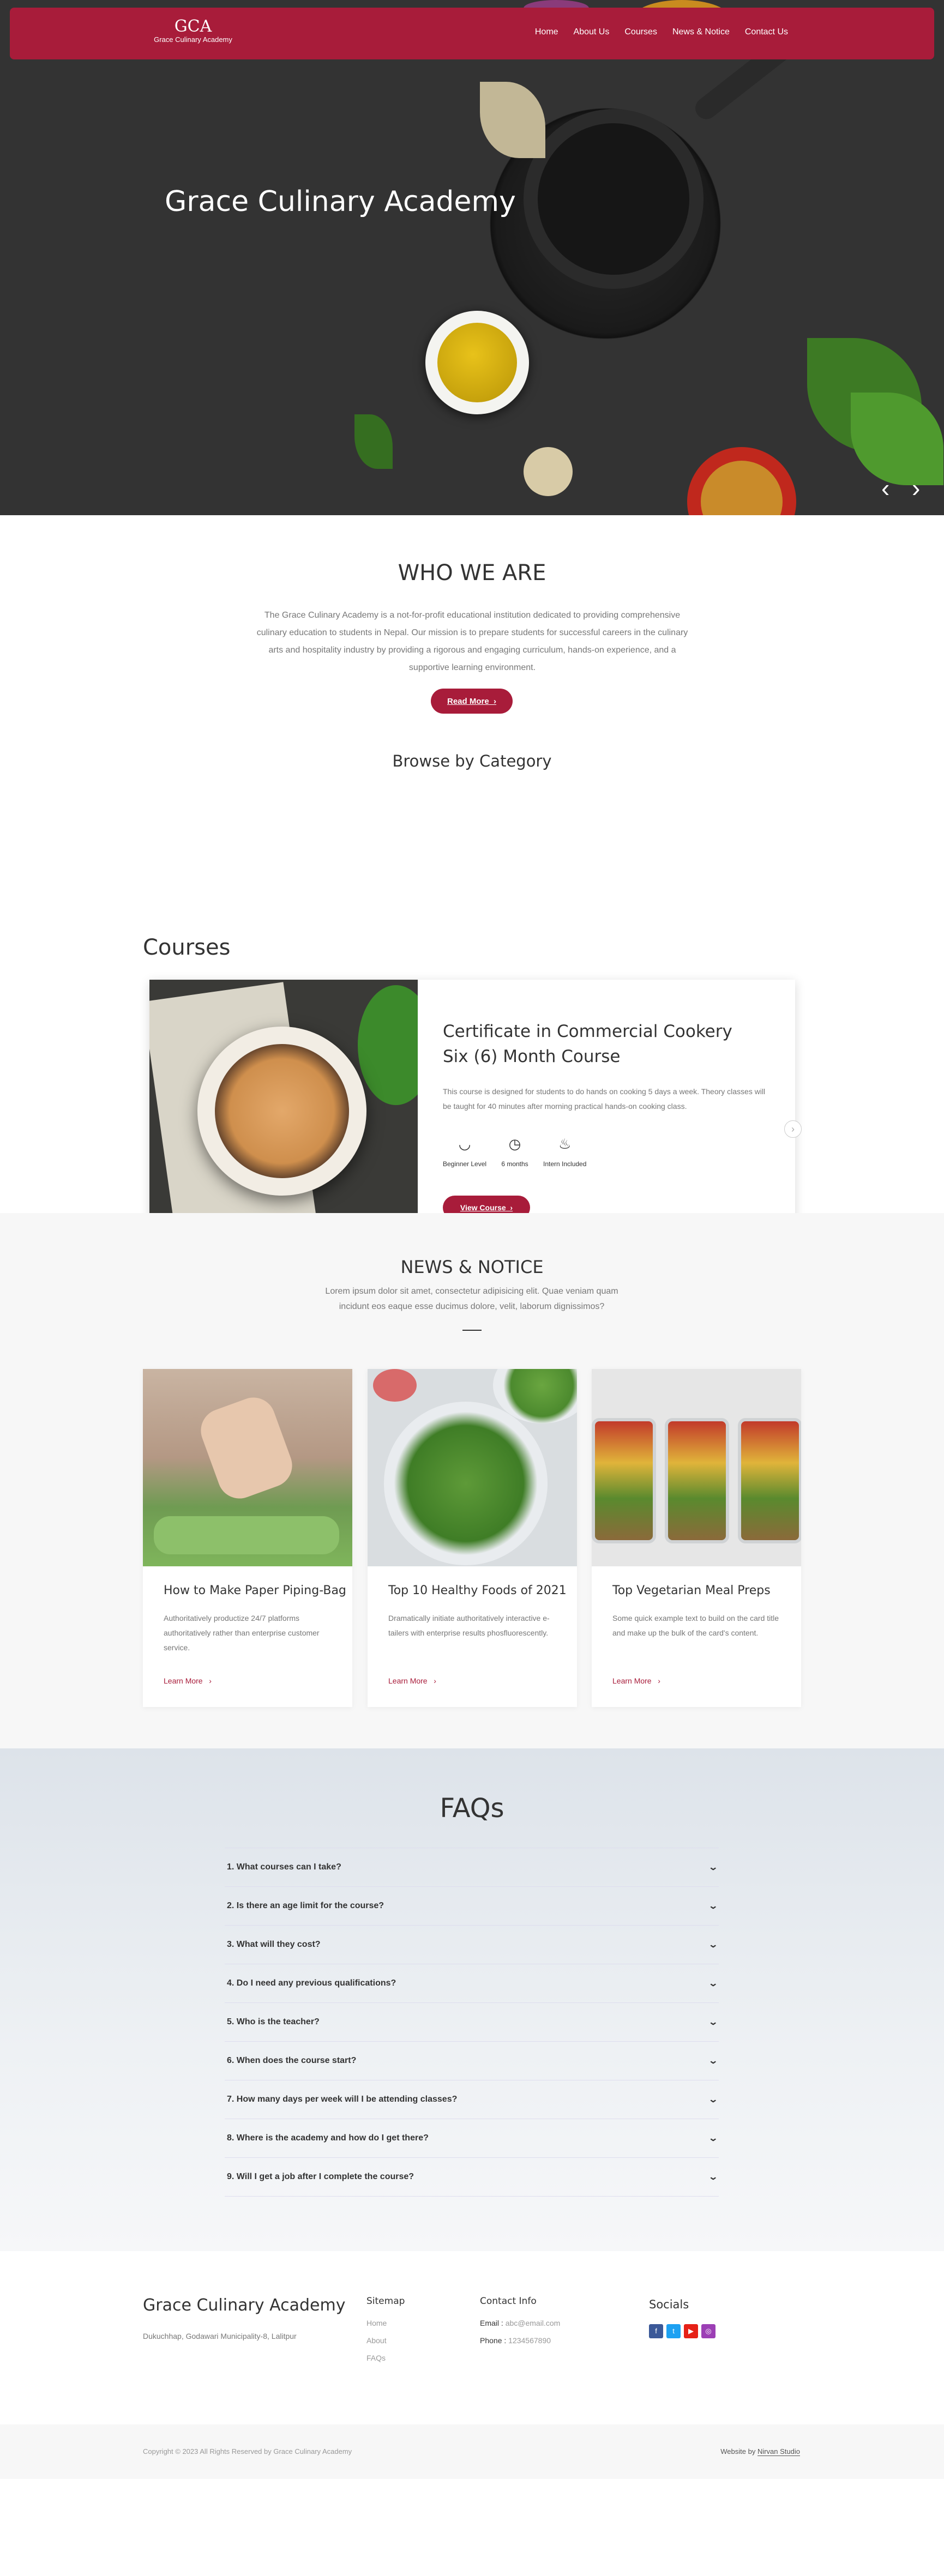 Image resolution: width=944 pixels, height=2576 pixels. What do you see at coordinates (701, 32) in the screenshot?
I see `nav-news: News & Notice` at bounding box center [701, 32].